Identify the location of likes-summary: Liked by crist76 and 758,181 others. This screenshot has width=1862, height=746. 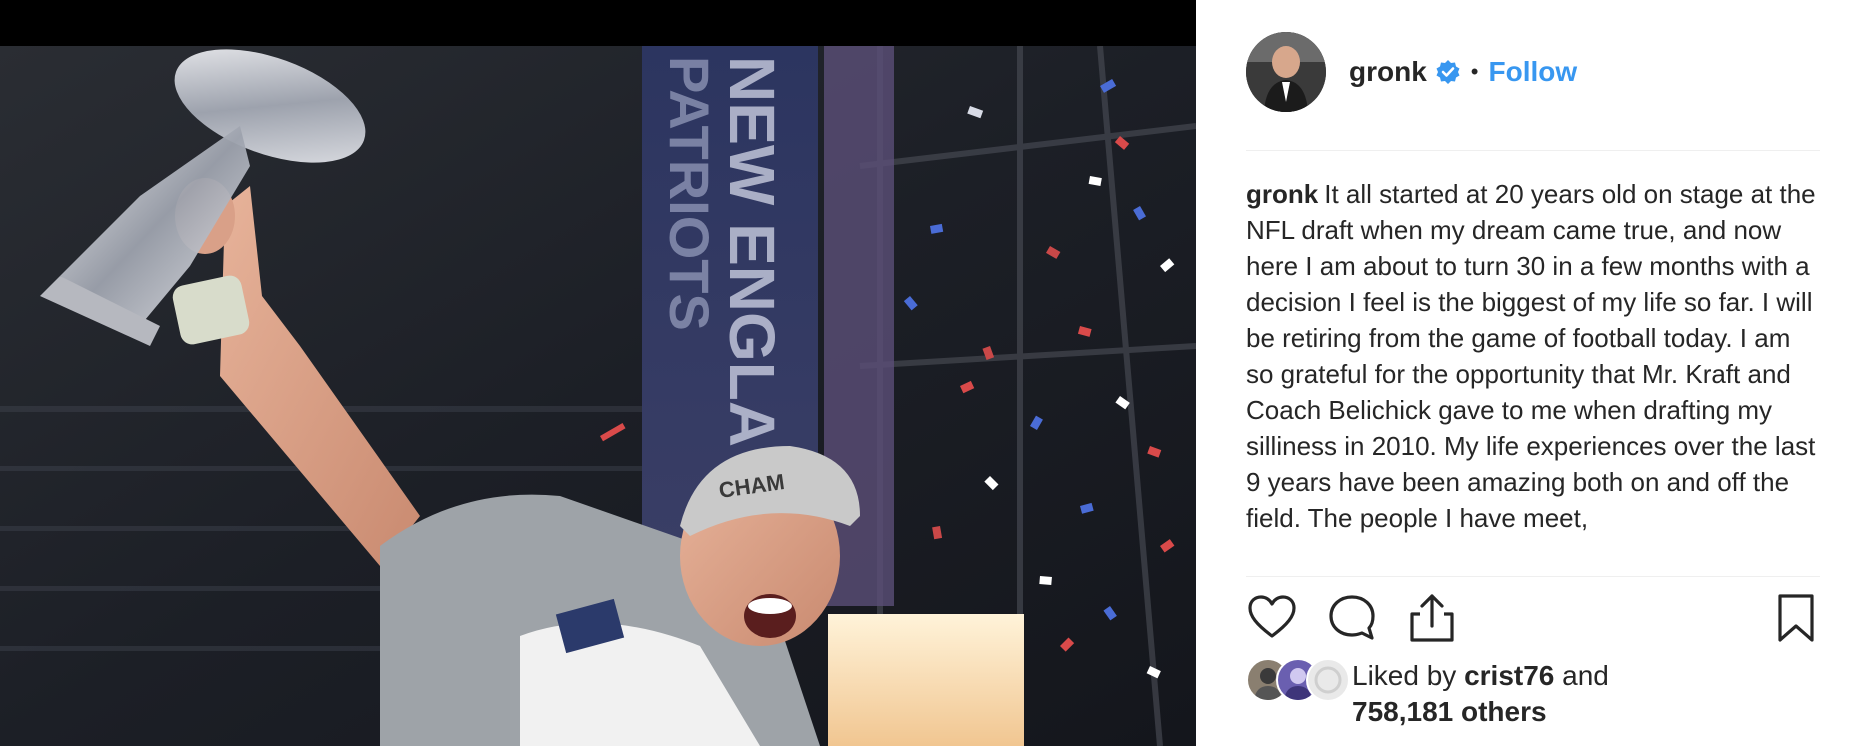
(1534, 696).